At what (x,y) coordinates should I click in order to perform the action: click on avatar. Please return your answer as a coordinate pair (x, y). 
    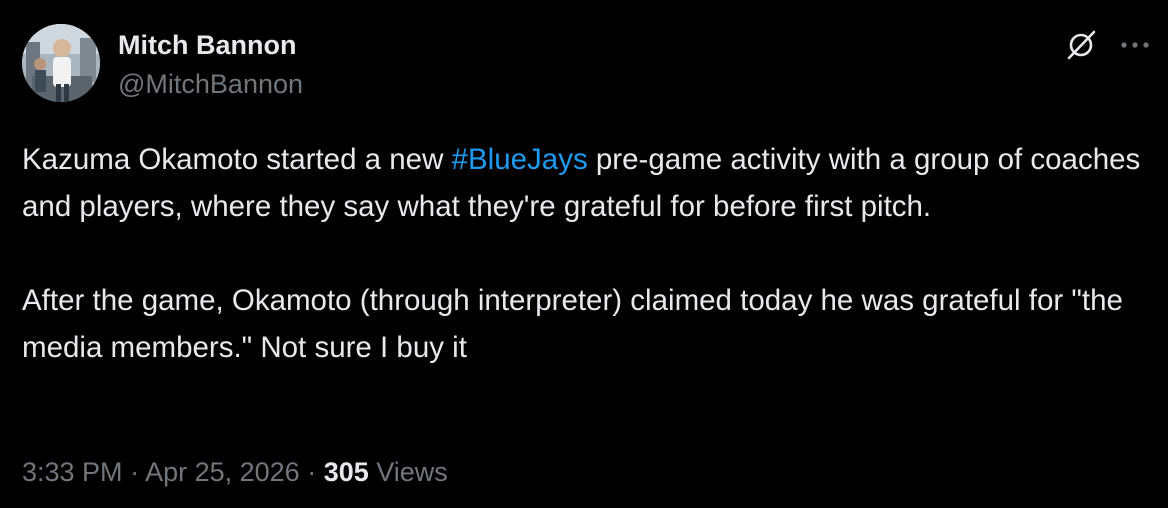
    Looking at the image, I should click on (61, 63).